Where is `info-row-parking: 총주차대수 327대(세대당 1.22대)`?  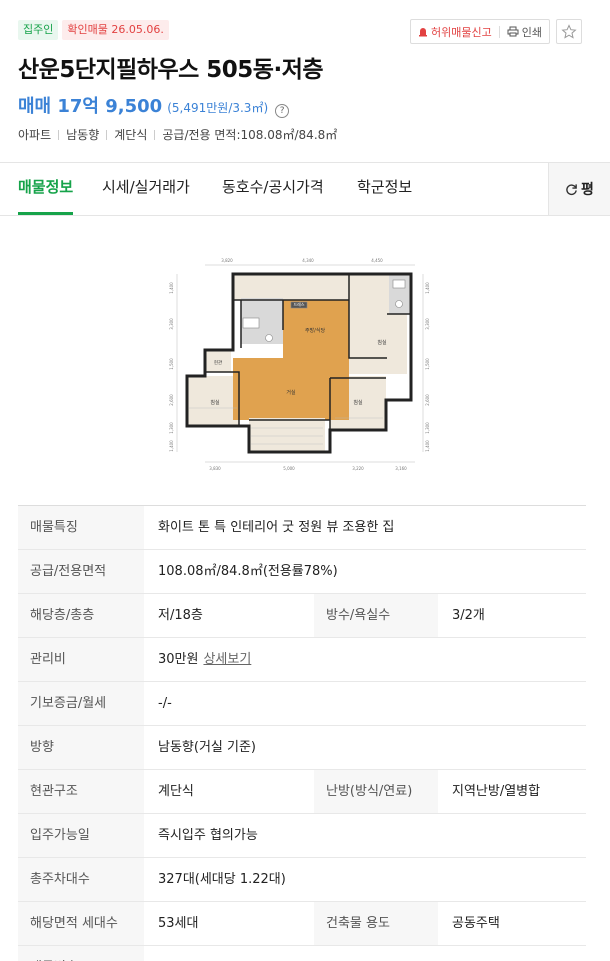 info-row-parking: 총주차대수 327대(세대당 1.22대) is located at coordinates (302, 880).